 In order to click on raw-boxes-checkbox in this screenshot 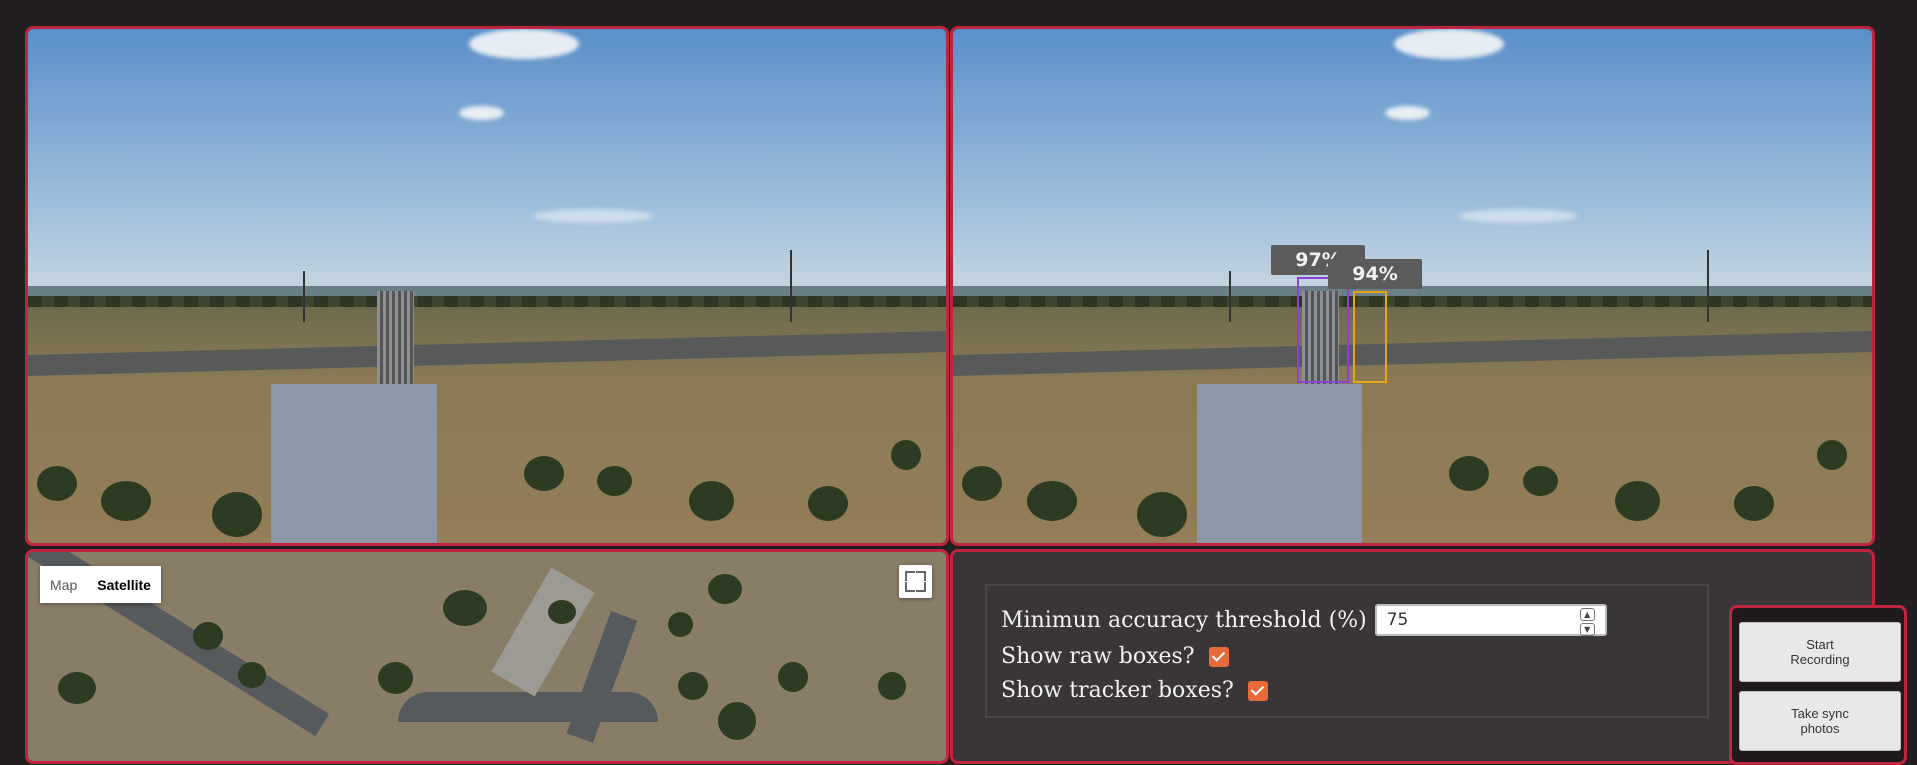, I will do `click(1218, 656)`.